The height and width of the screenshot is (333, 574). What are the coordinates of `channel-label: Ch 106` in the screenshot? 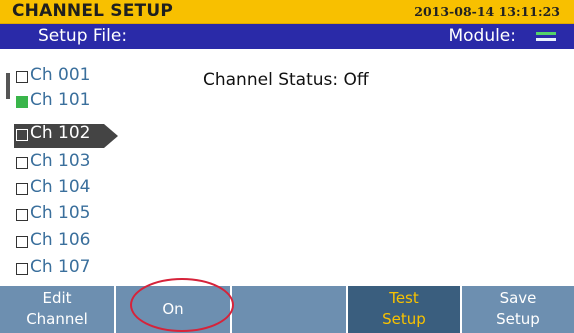 It's located at (60, 240).